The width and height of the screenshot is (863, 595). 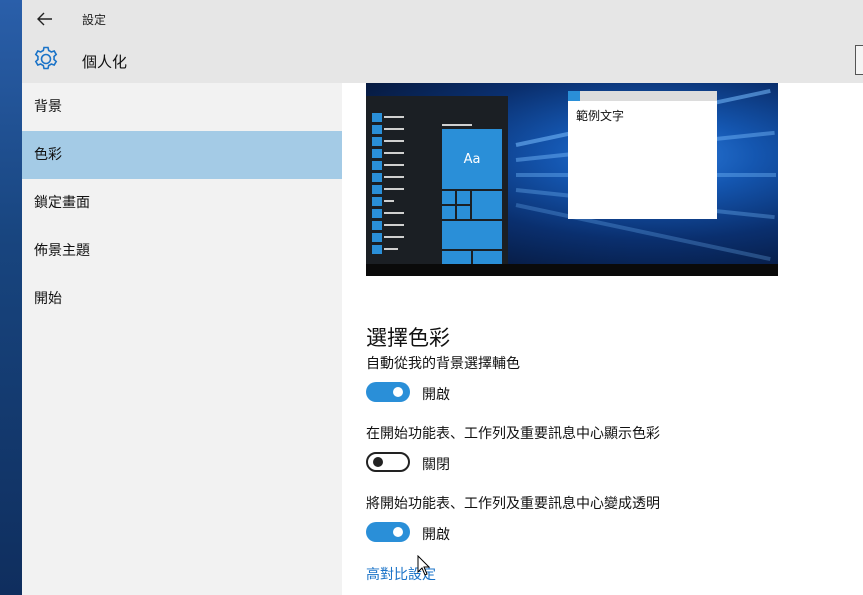 I want to click on sidebar-item-background: 背景, so click(x=182, y=107).